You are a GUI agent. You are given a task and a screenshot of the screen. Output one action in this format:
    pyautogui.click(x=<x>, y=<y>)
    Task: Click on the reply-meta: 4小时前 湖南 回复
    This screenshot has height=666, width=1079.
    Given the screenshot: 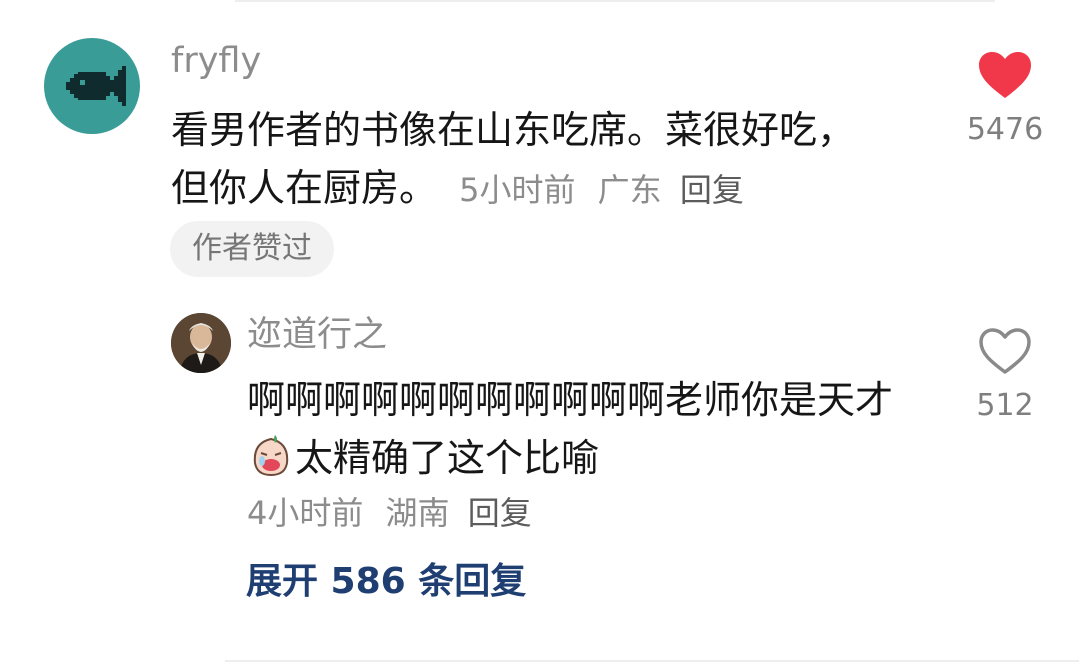 What is the action you would take?
    pyautogui.click(x=389, y=511)
    